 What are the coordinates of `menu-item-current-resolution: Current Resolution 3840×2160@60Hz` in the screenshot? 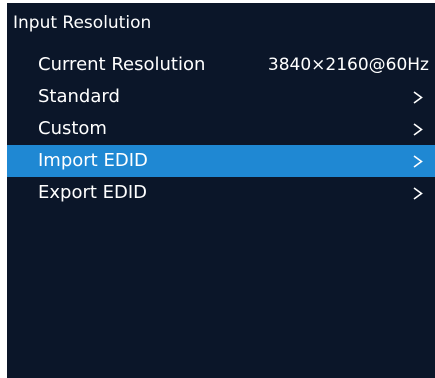 It's located at (221, 65).